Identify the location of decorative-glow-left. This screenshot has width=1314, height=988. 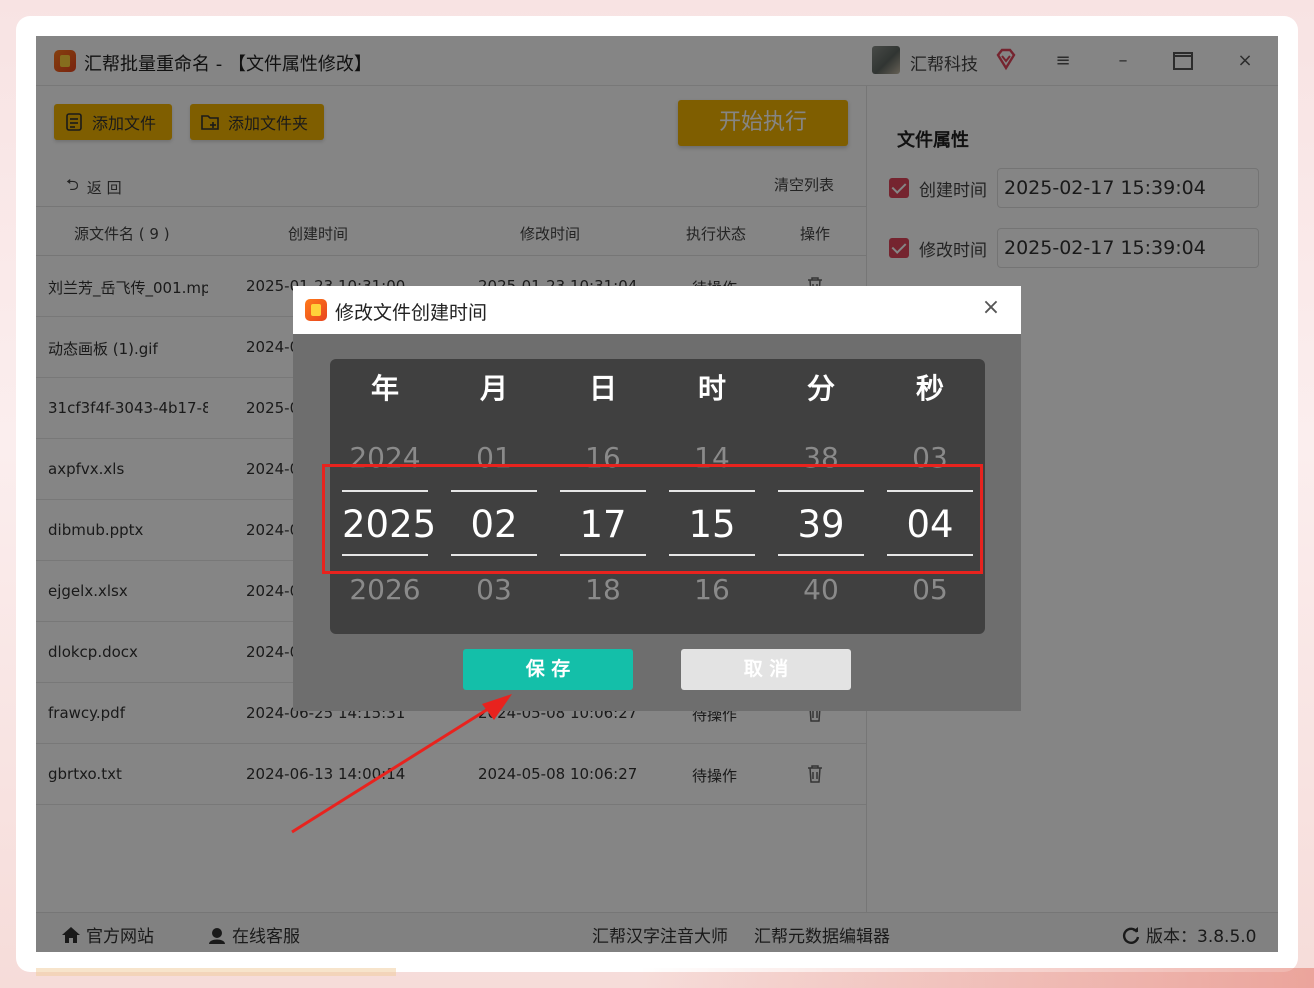
(216, 972).